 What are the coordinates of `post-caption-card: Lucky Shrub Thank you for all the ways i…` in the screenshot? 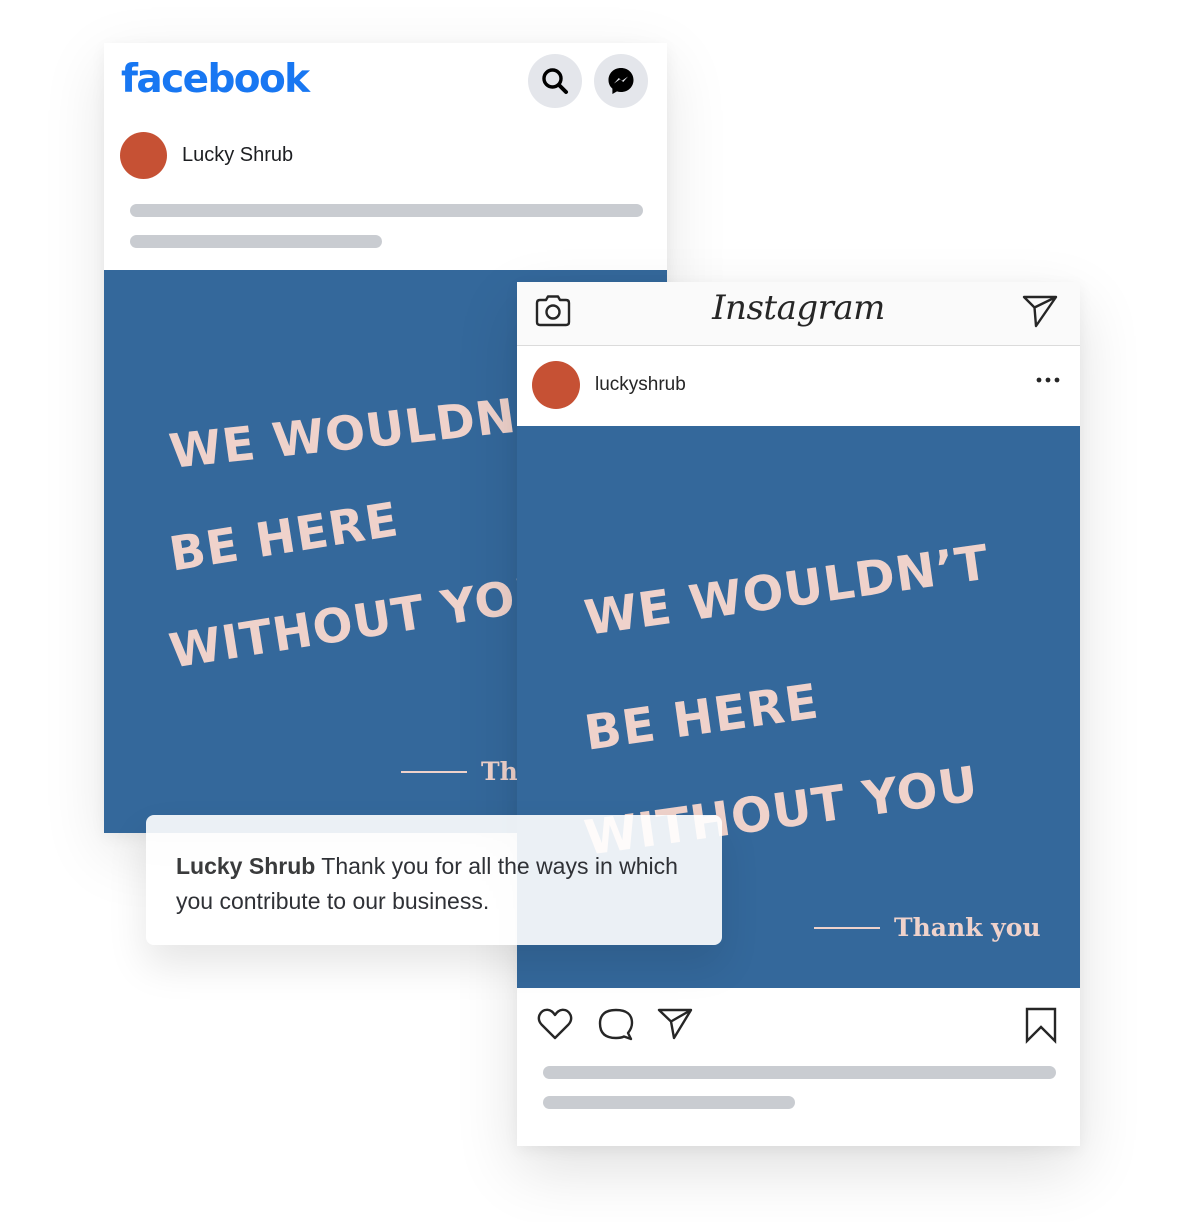 It's located at (434, 880).